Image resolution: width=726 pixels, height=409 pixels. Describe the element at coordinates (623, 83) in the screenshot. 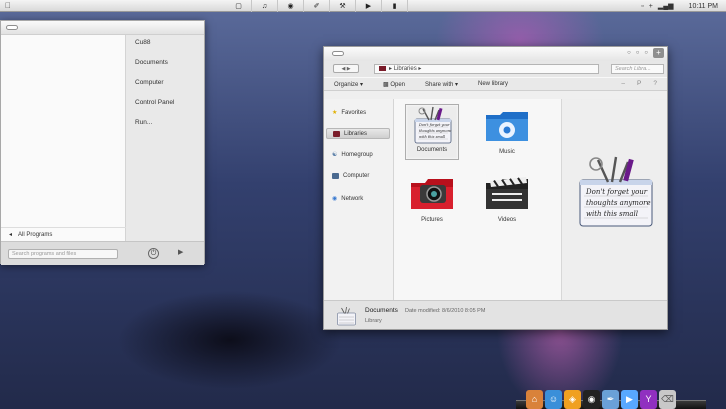

I see `views-icon: –` at that location.